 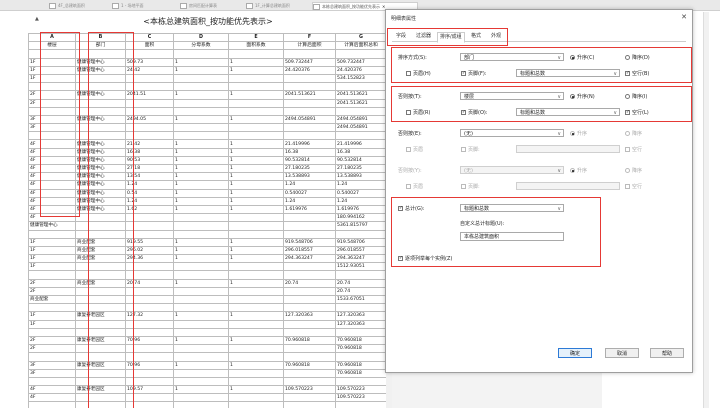 I want to click on sort1-footer-checkbox: ✓, so click(x=463, y=73).